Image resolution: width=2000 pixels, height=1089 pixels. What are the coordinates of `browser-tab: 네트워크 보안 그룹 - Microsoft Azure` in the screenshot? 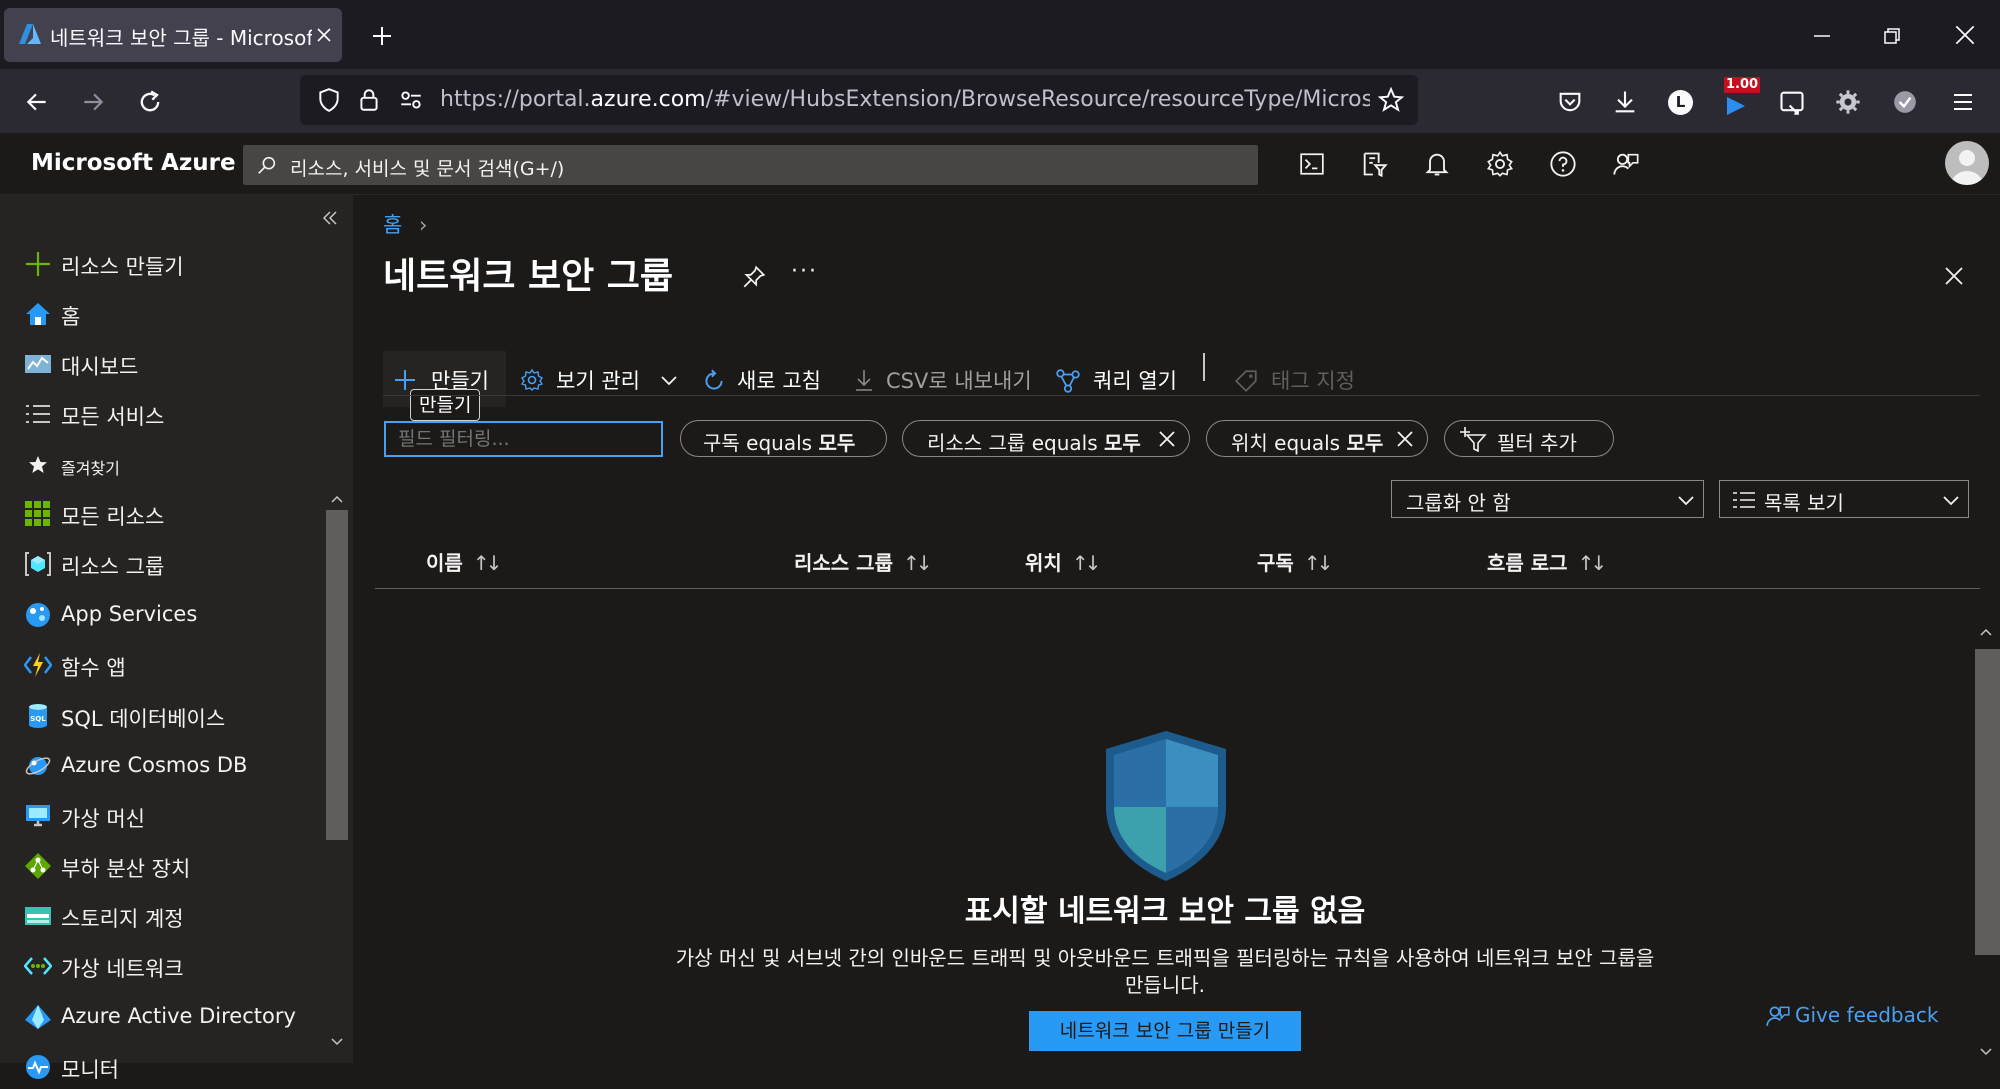 It's located at (173, 35).